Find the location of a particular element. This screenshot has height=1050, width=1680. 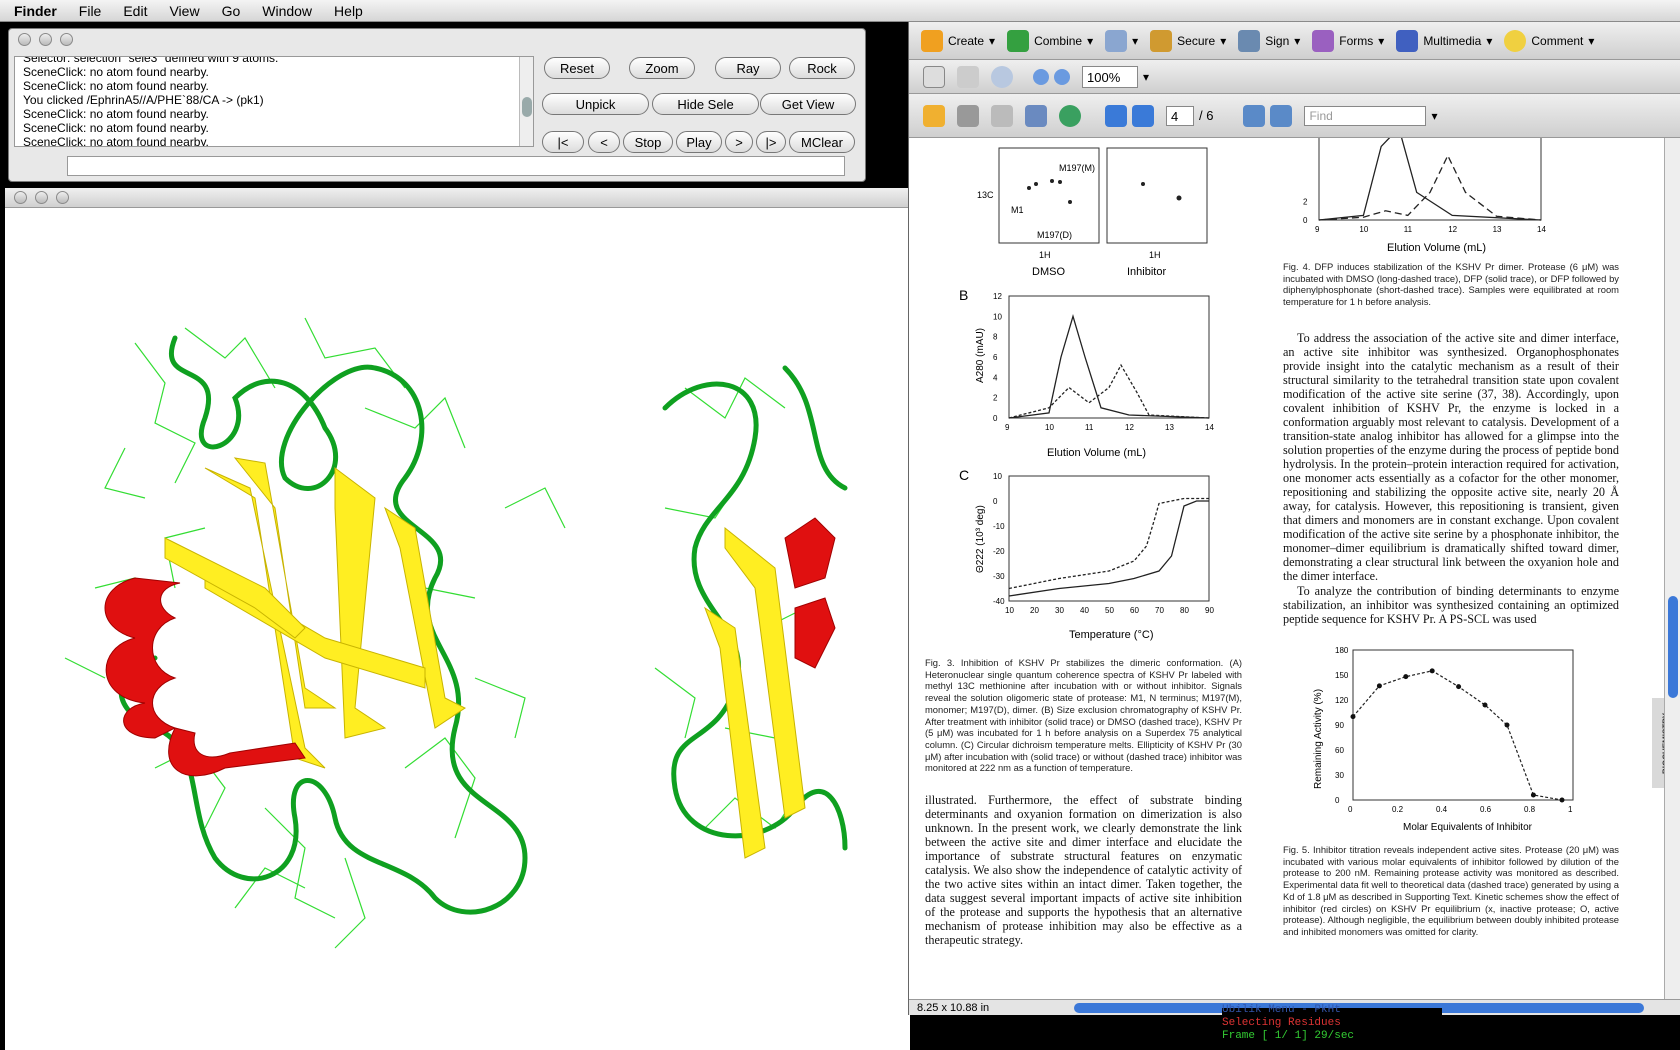

mclear-button: MClear is located at coordinates (822, 142).